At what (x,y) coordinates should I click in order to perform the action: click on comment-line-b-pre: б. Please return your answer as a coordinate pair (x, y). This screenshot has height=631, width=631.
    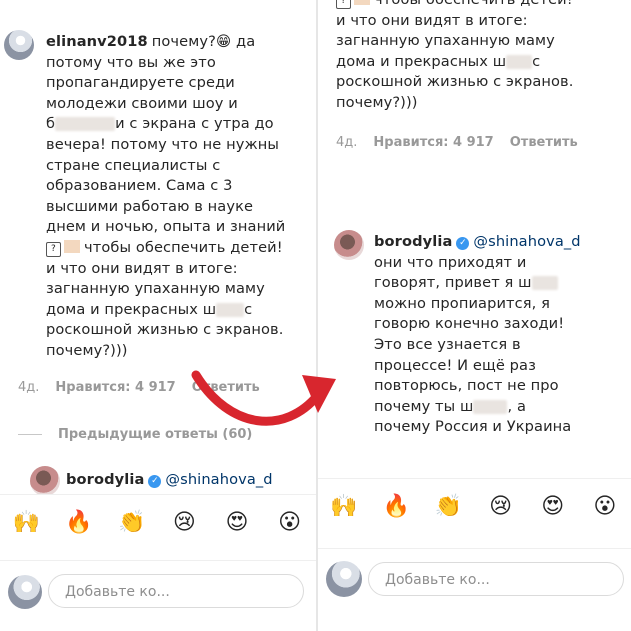
    Looking at the image, I should click on (51, 124).